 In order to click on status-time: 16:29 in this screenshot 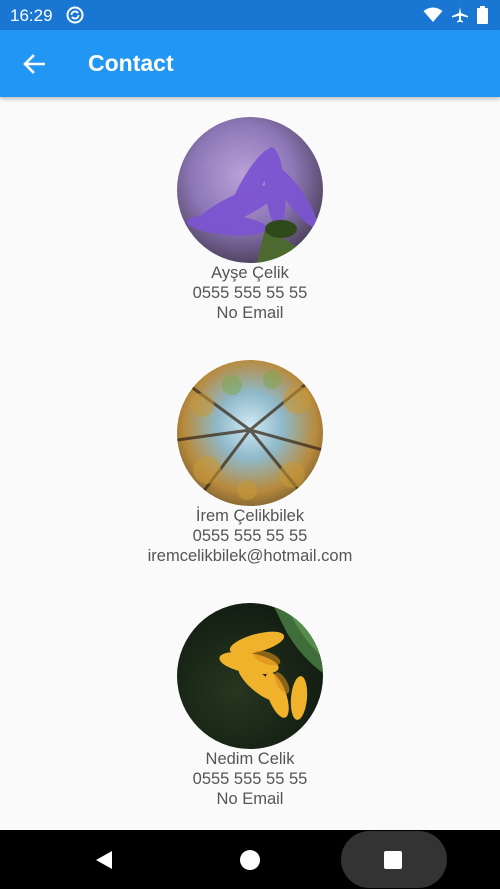, I will do `click(31, 15)`.